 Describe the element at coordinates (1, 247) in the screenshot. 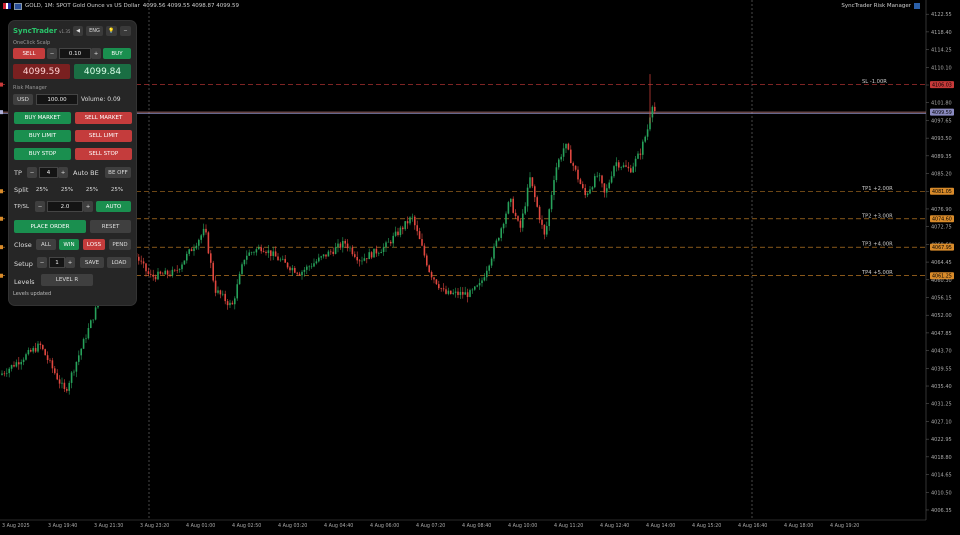

I see `level-marker-tp3` at that location.